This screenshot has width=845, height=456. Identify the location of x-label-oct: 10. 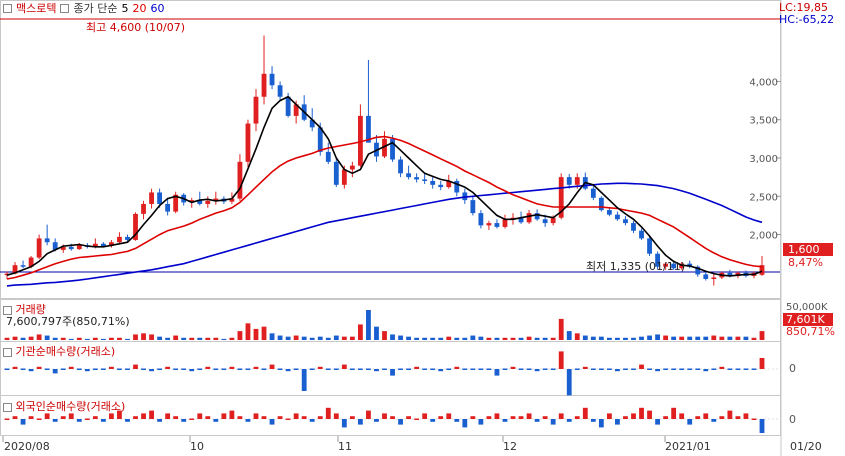
(197, 446).